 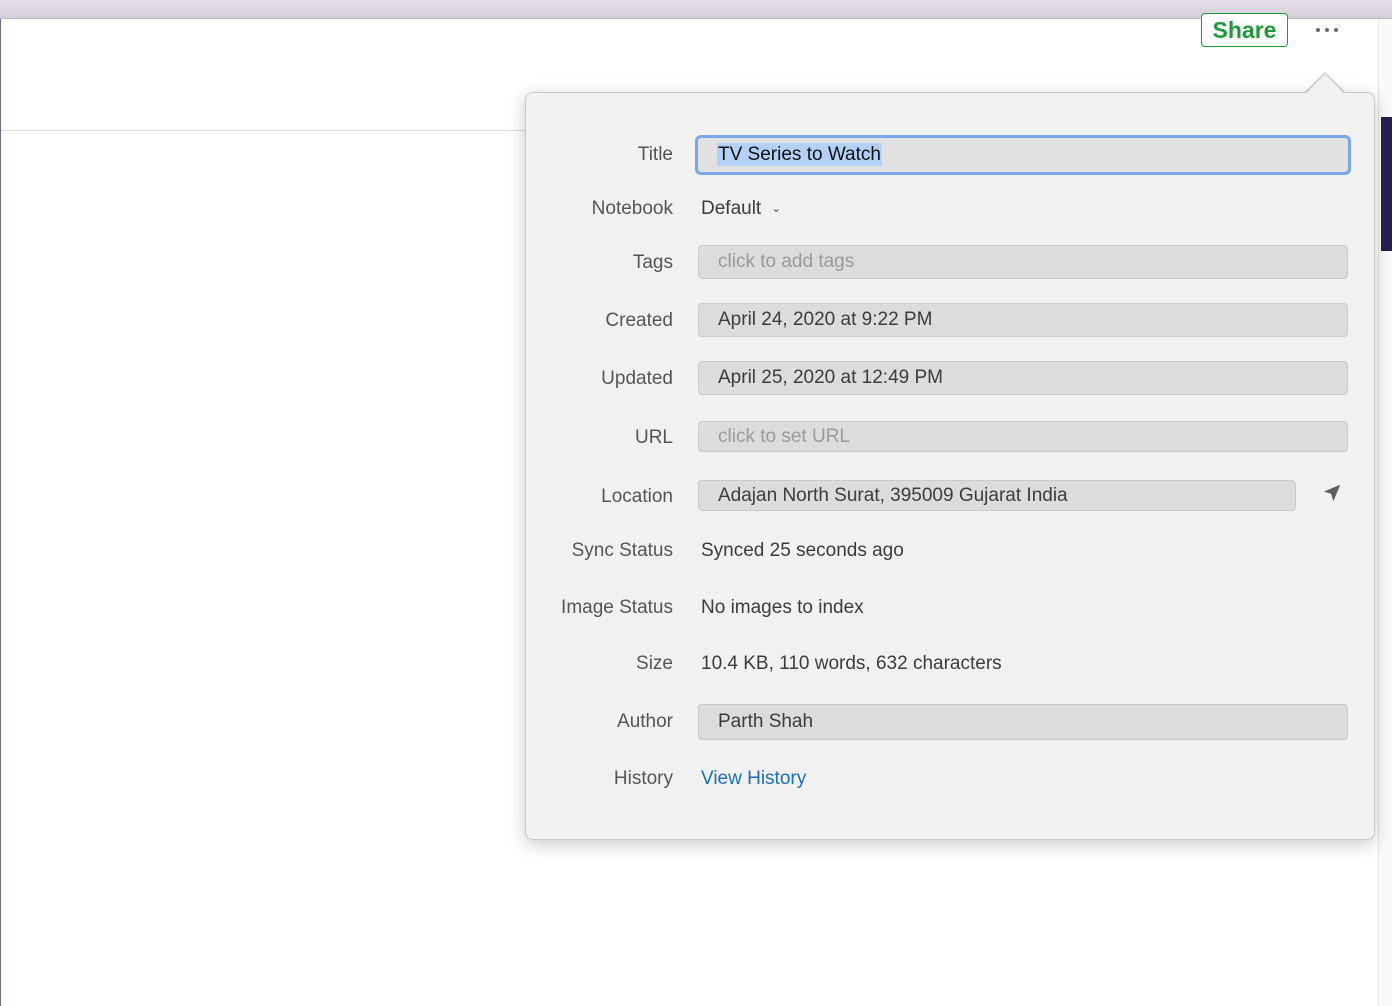 What do you see at coordinates (851, 663) in the screenshot?
I see `size-value: 10.4 KB, 110 words, 632 characters` at bounding box center [851, 663].